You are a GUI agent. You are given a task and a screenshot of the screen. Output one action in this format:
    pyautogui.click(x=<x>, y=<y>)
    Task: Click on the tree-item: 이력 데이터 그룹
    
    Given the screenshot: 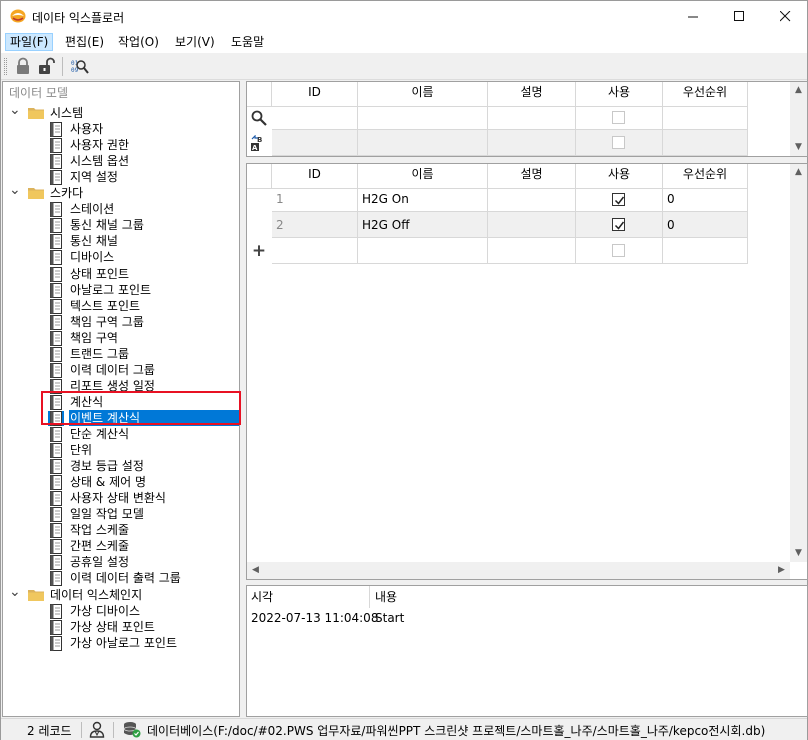 What is the action you would take?
    pyautogui.click(x=121, y=370)
    